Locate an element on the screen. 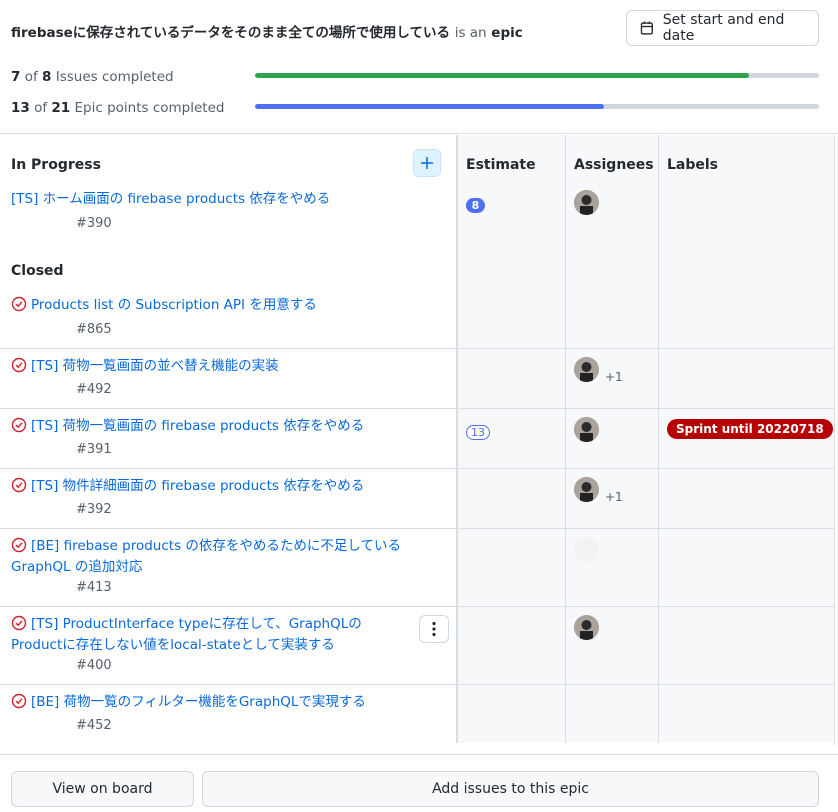 The height and width of the screenshot is (812, 838). add-issues-button: Add issues to this epic is located at coordinates (510, 789).